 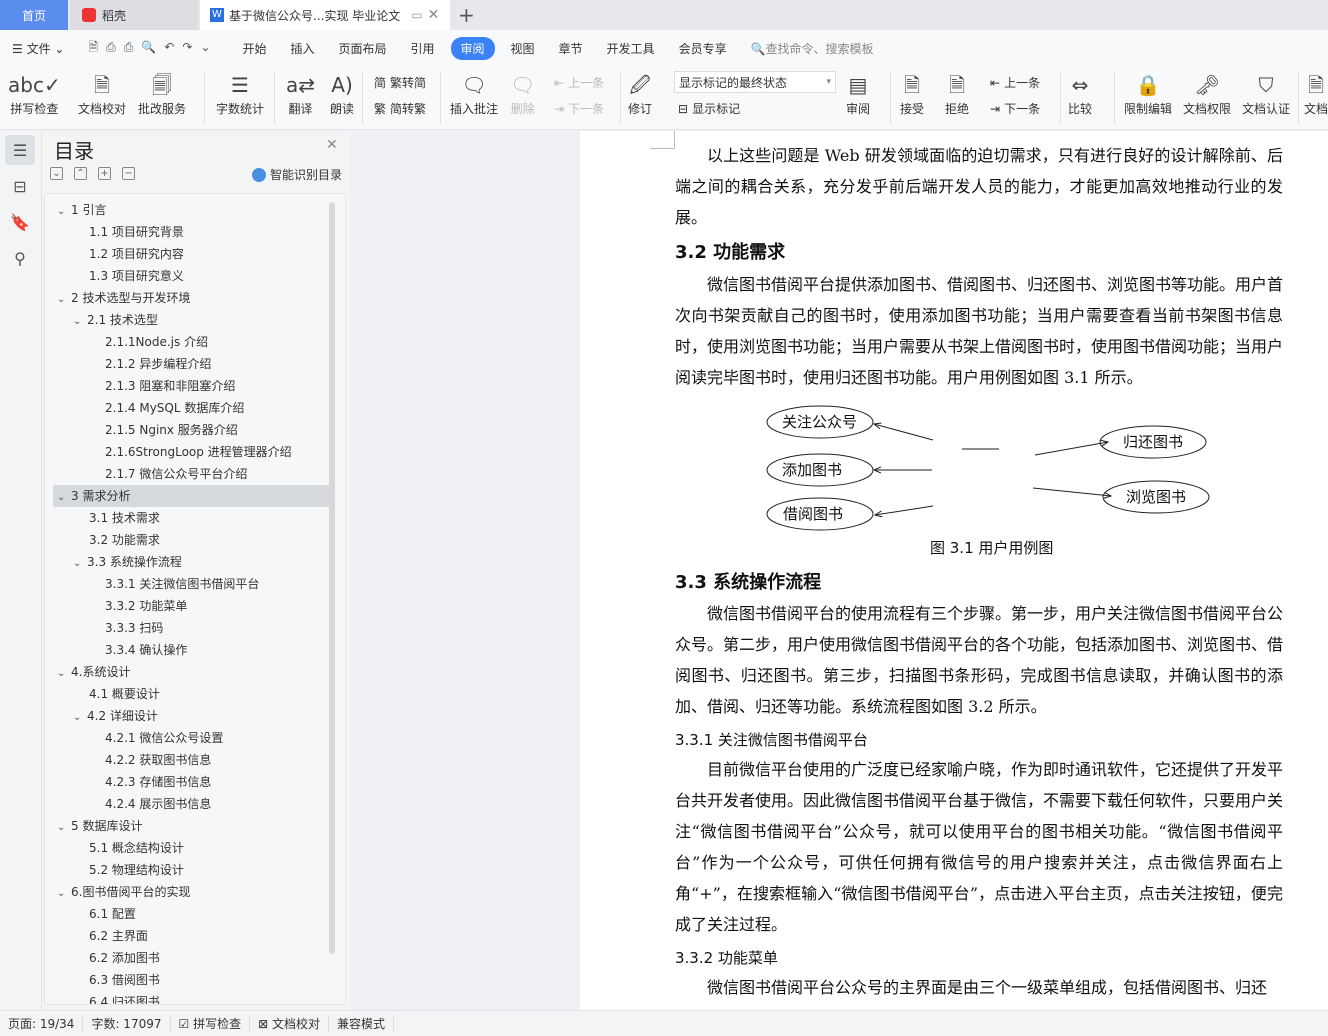 I want to click on toc-item: 5.2 物理结构设计, so click(x=191, y=870).